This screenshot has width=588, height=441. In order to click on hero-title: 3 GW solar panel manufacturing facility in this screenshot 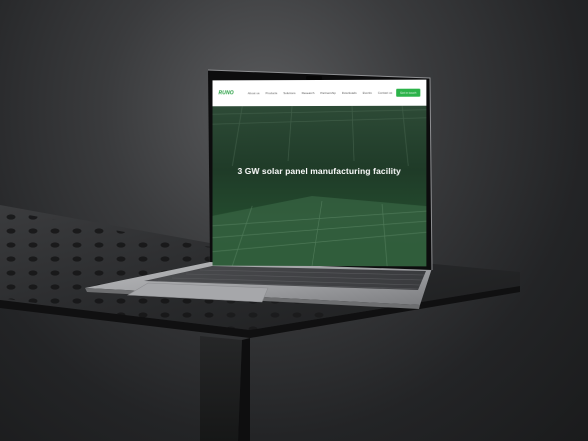, I will do `click(319, 171)`.